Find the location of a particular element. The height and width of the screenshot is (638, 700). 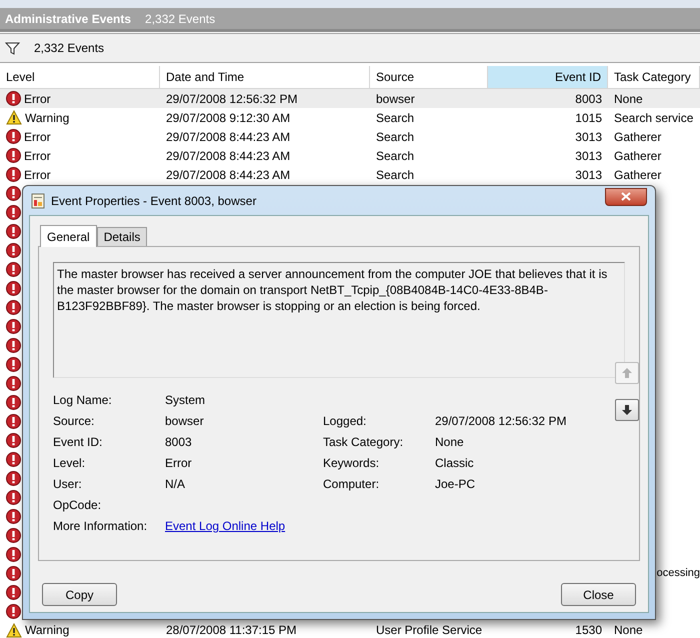

field-value: Joe-PC is located at coordinates (455, 484).